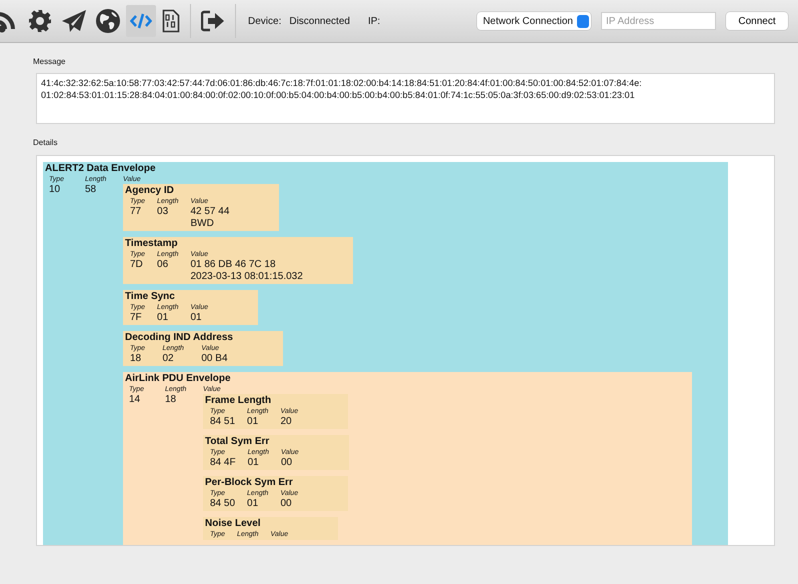  I want to click on code-icon, so click(141, 21).